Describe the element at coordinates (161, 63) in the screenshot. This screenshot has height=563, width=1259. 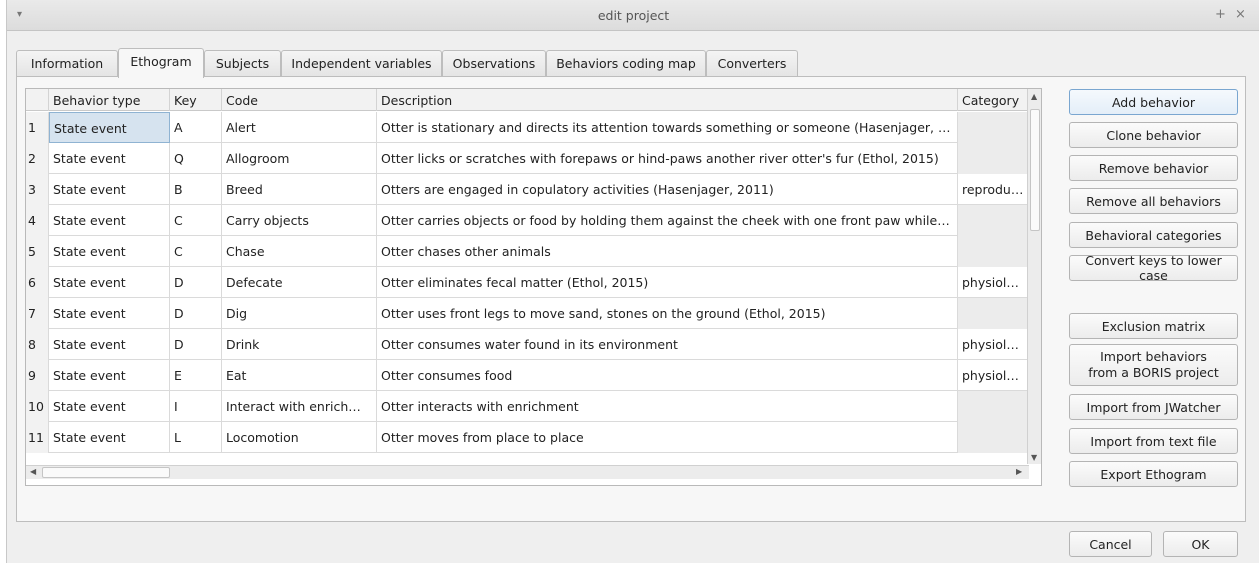
I see `tab-ethogram: Ethogram` at that location.